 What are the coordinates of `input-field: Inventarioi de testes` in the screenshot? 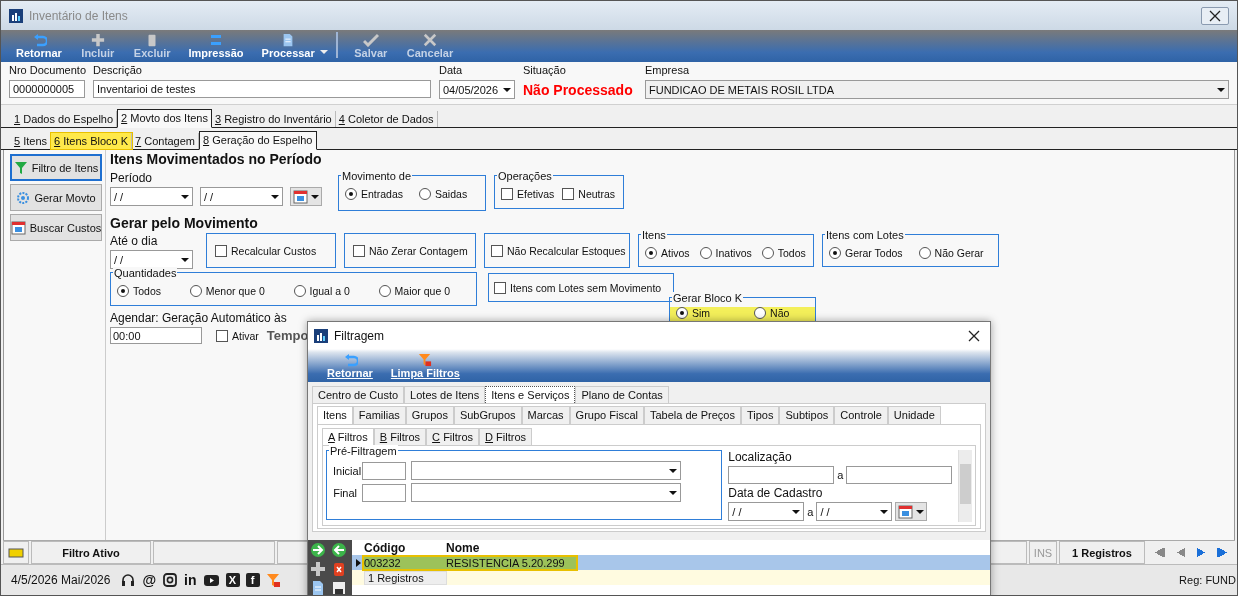 It's located at (262, 89).